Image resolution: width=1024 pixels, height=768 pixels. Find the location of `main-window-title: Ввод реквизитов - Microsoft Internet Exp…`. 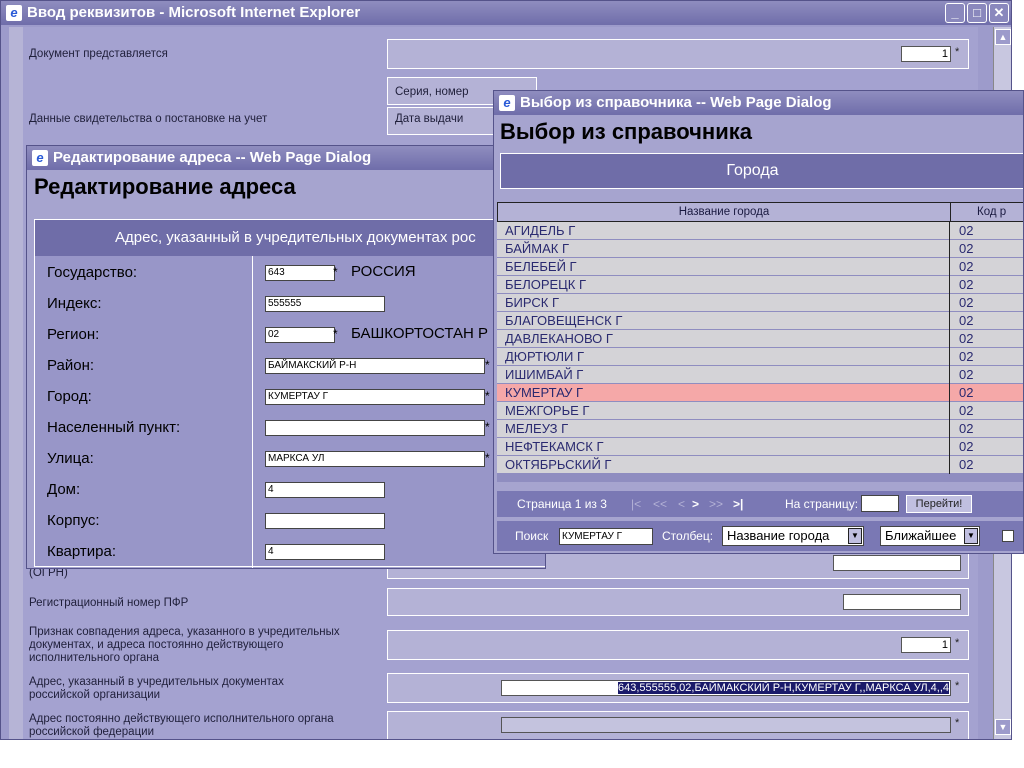

main-window-title: Ввод реквизитов - Microsoft Internet Exp… is located at coordinates (194, 12).